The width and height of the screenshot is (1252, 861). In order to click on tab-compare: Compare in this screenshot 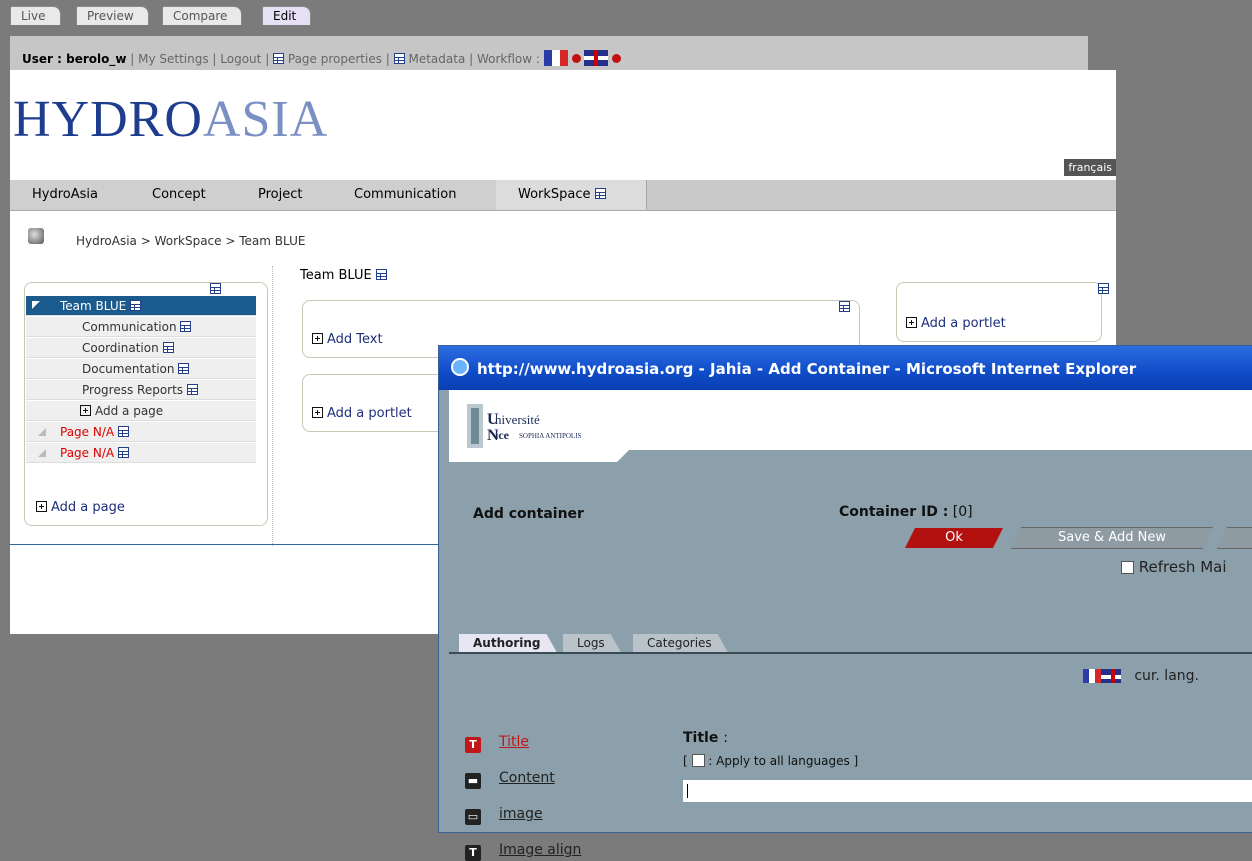, I will do `click(202, 15)`.